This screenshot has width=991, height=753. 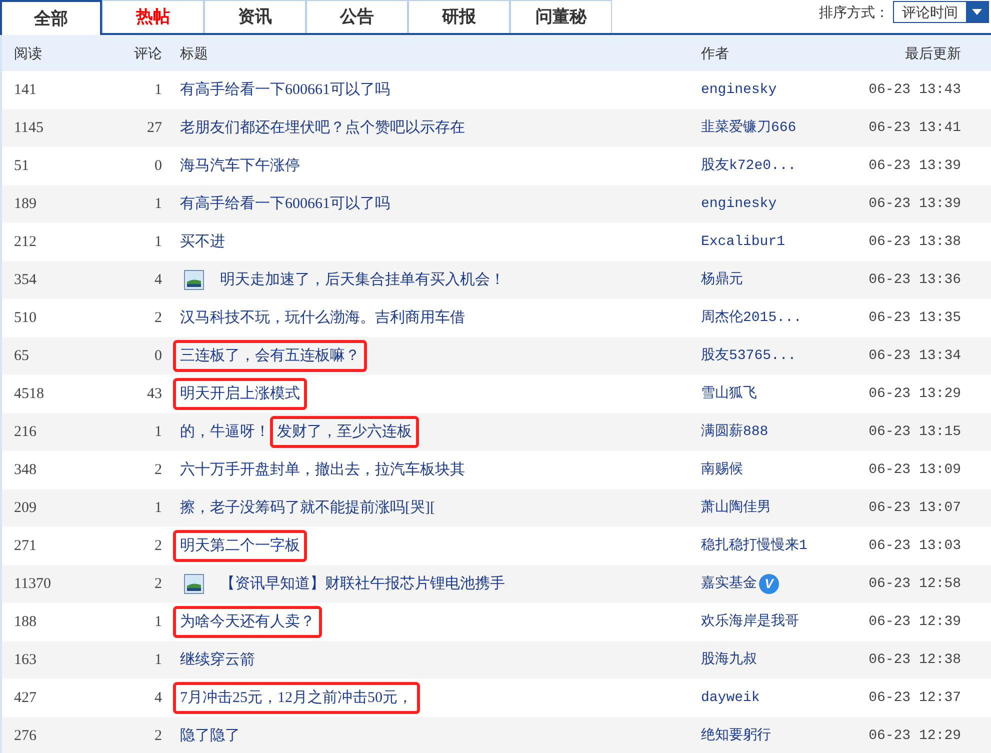 I want to click on read-count: 354, so click(x=25, y=280).